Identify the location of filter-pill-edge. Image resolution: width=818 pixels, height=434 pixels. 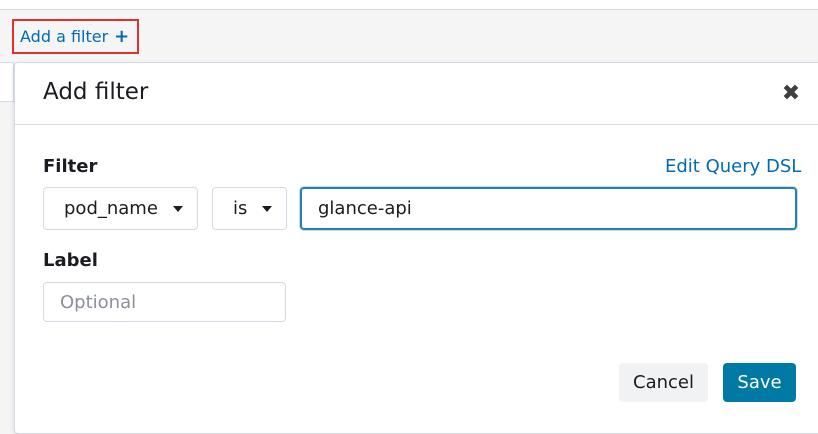
(7, 82).